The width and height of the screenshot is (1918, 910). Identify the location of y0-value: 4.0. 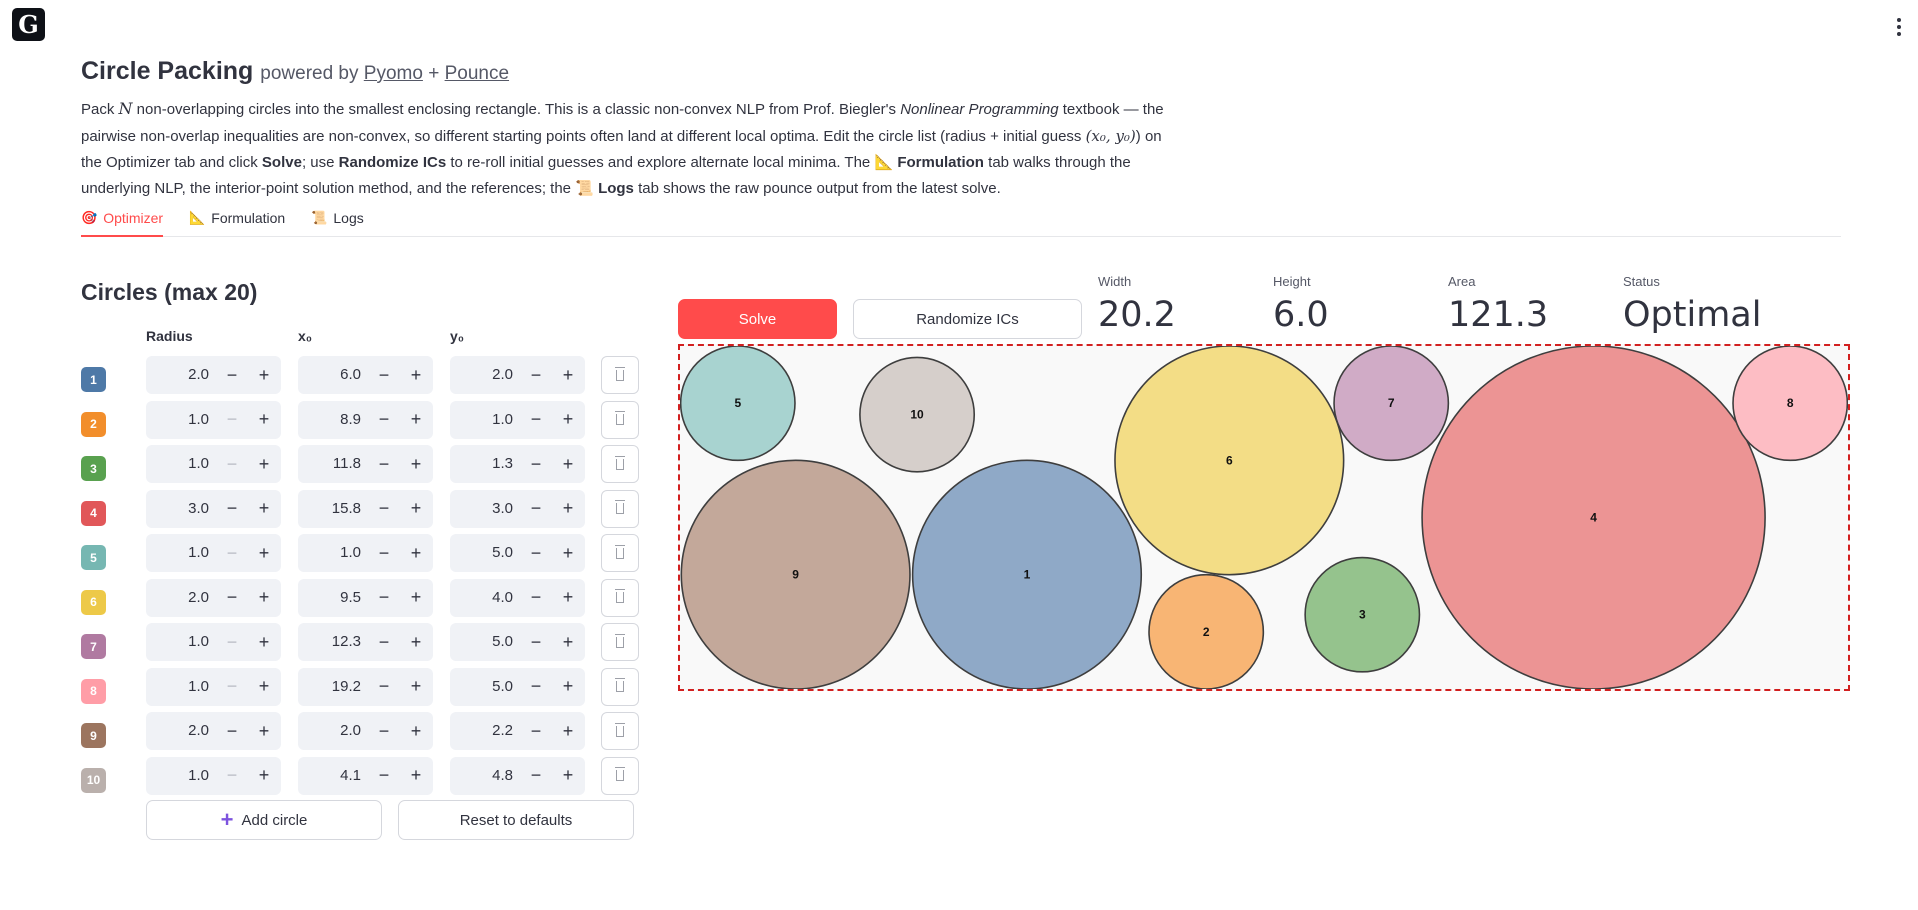
(502, 597).